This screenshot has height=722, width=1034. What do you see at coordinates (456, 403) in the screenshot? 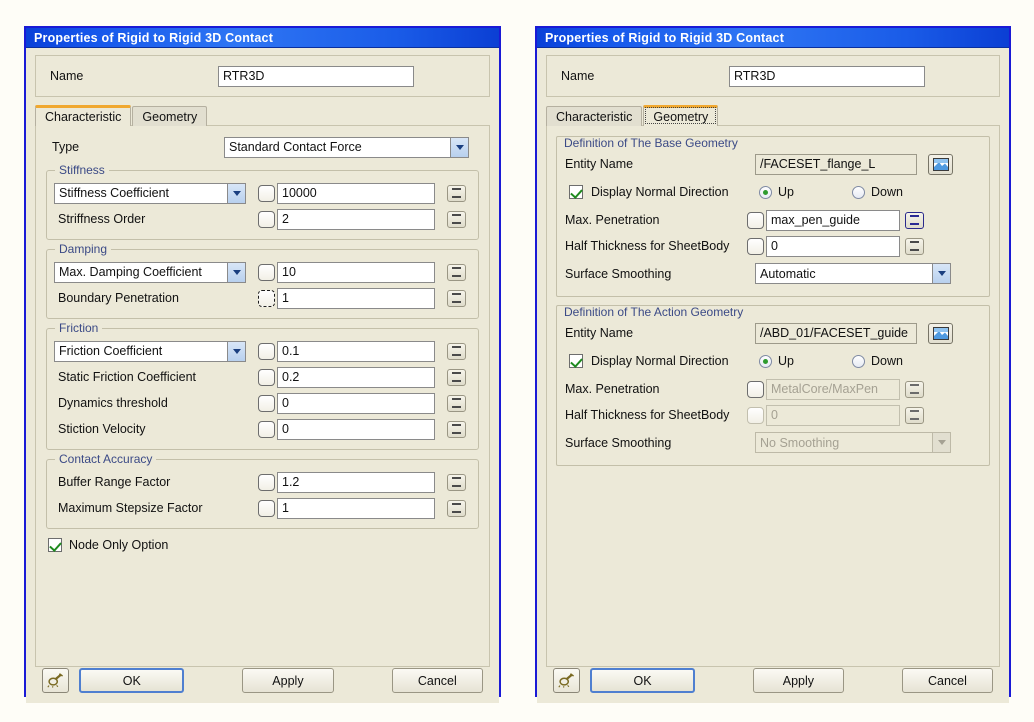
I see `dynamics-threshold-expression-button` at bounding box center [456, 403].